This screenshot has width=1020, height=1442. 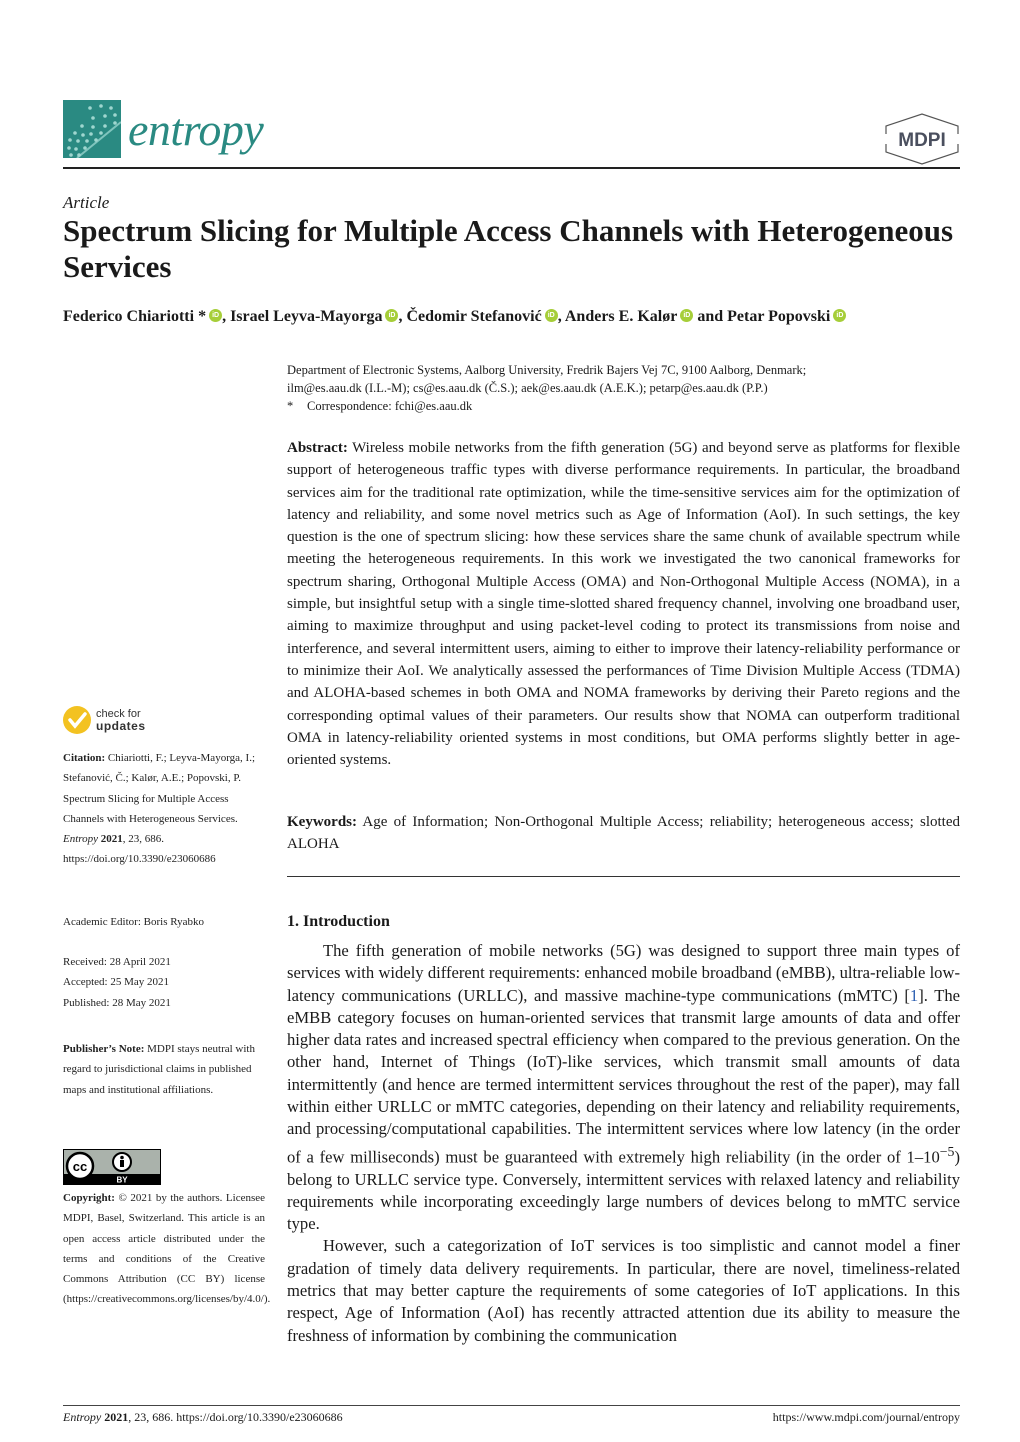 I want to click on correspondence-email: Correspondence: fchi@es.aau.dk, so click(x=390, y=406).